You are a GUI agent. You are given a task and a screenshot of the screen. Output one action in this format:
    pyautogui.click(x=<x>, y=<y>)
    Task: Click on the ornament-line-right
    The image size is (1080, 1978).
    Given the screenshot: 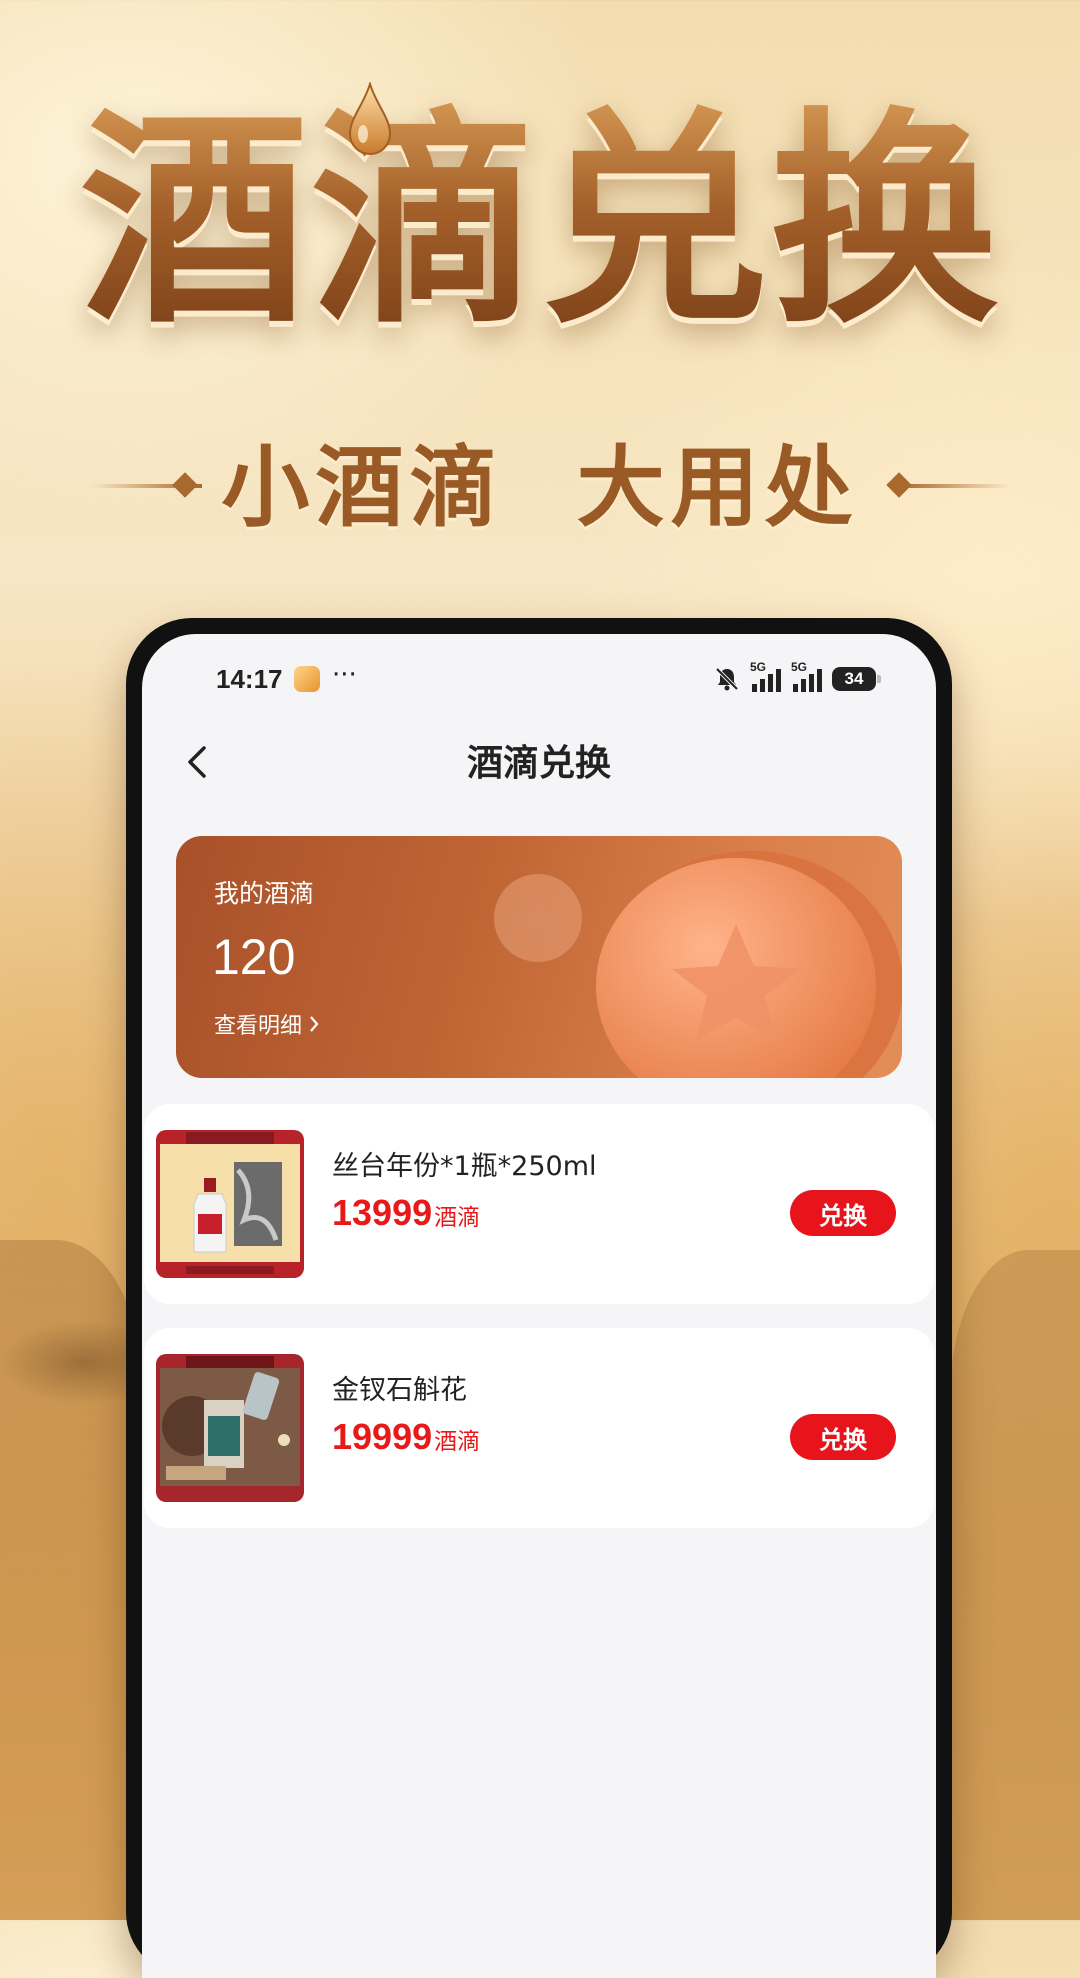 What is the action you would take?
    pyautogui.click(x=955, y=486)
    